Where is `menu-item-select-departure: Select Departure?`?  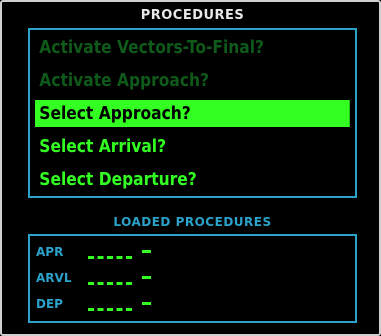 menu-item-select-departure: Select Departure? is located at coordinates (171, 179).